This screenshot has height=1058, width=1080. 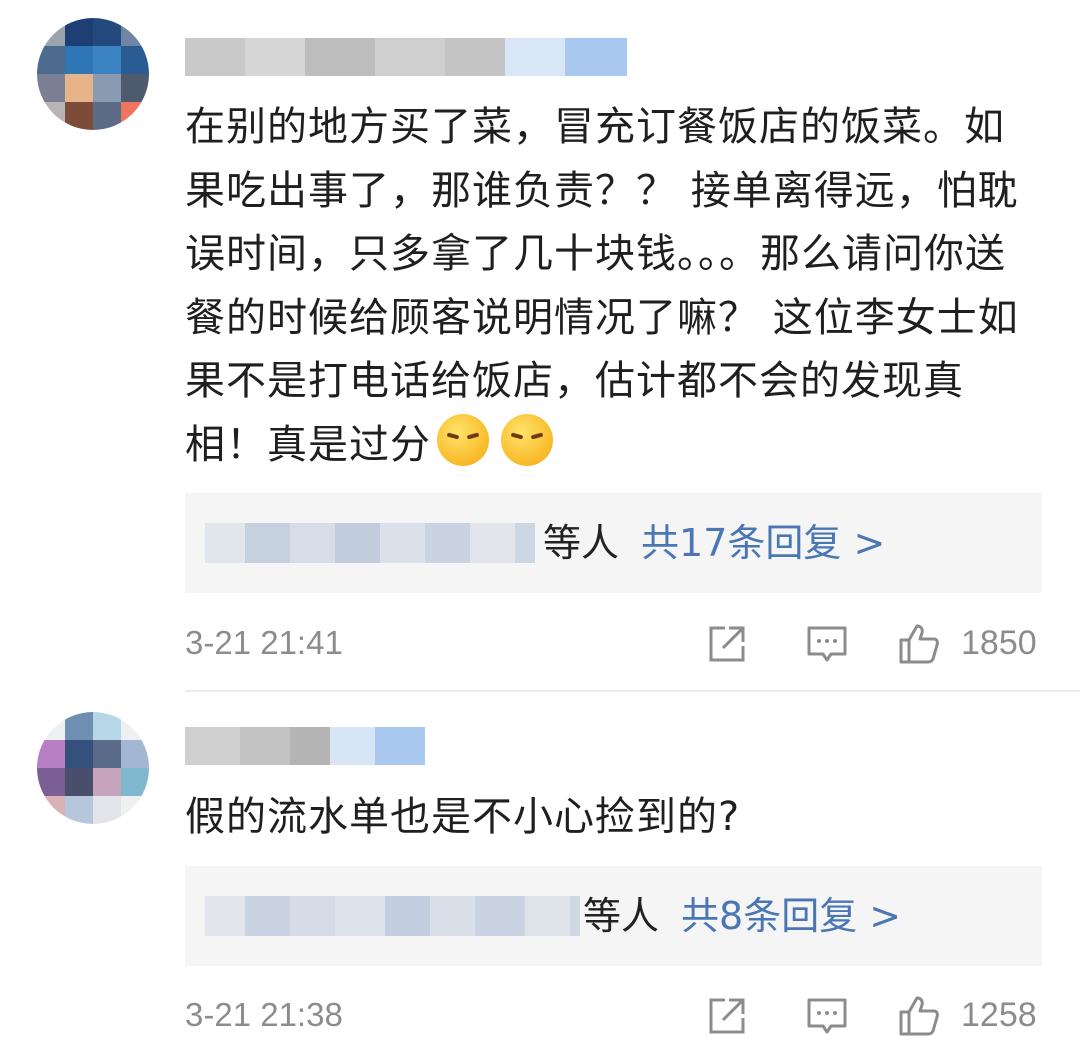 I want to click on like-count: 1850, so click(x=999, y=643).